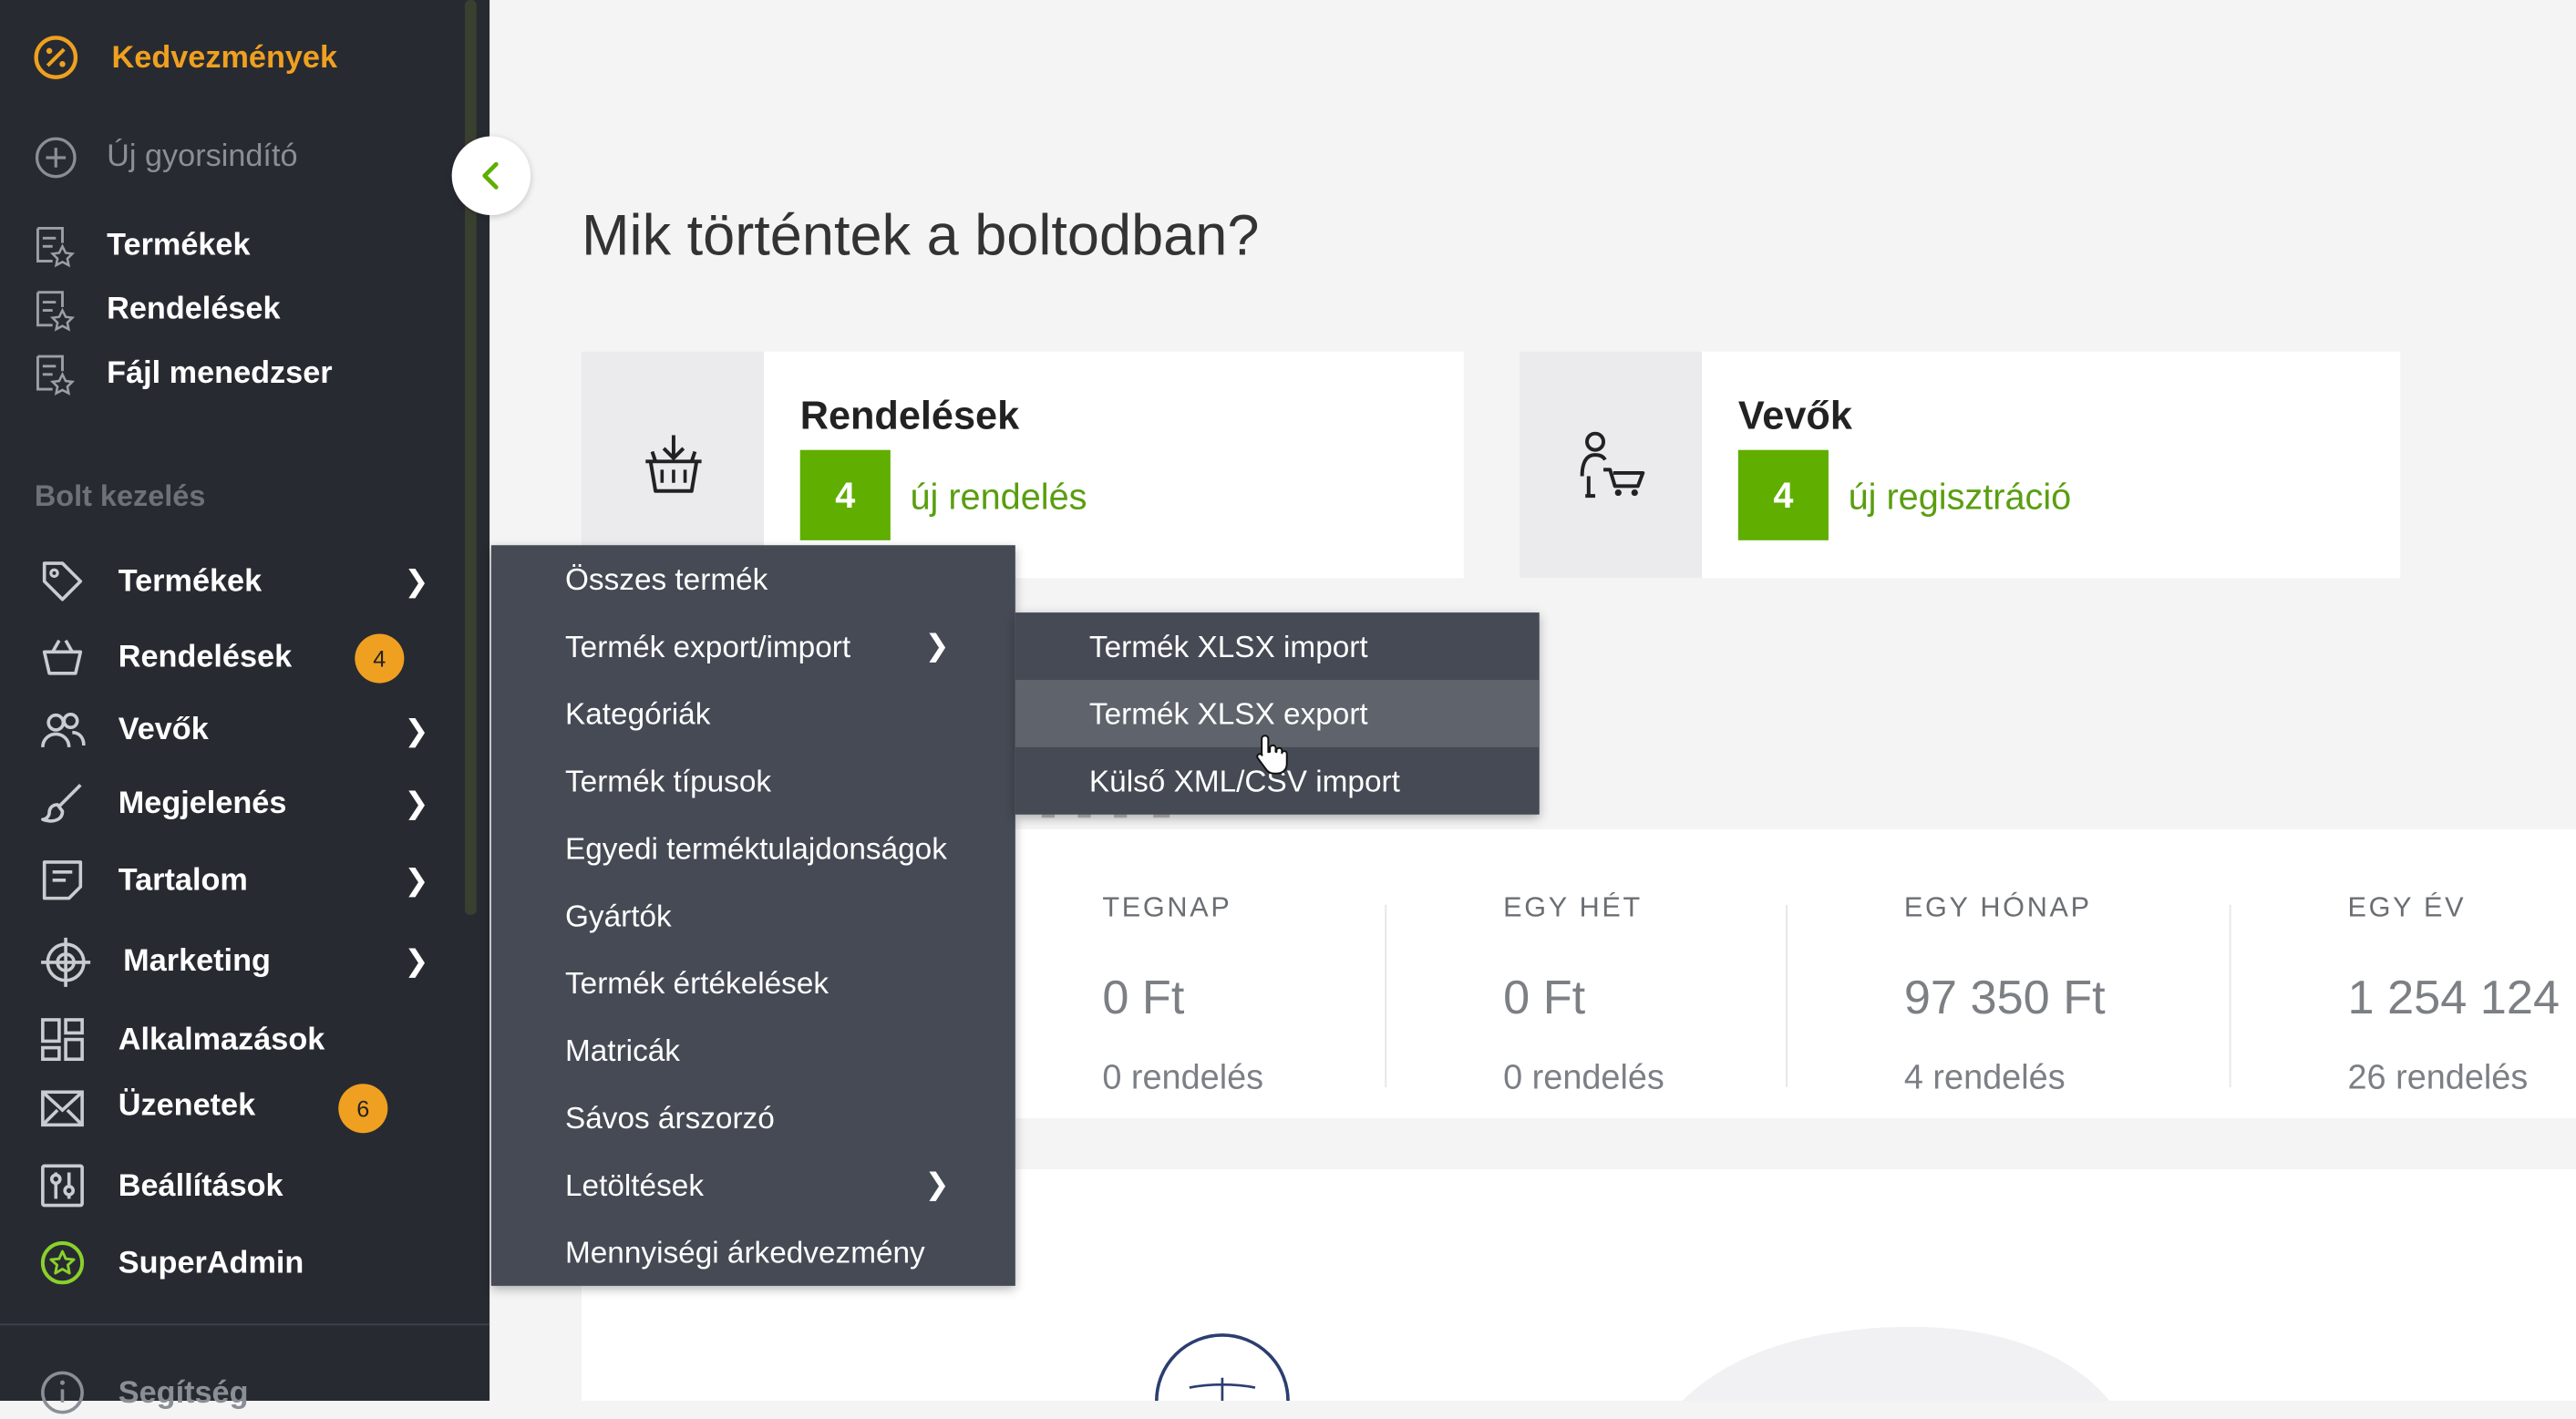  Describe the element at coordinates (1783, 494) in the screenshot. I see `new-registrations-count: 4` at that location.